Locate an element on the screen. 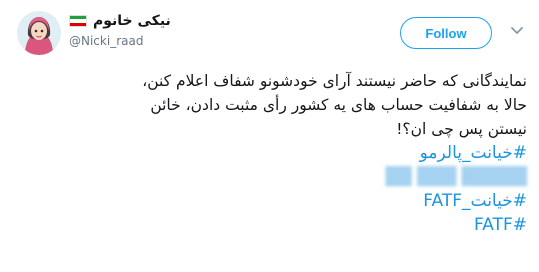 The image size is (539, 272). display-name: نیکی خانوم is located at coordinates (132, 21).